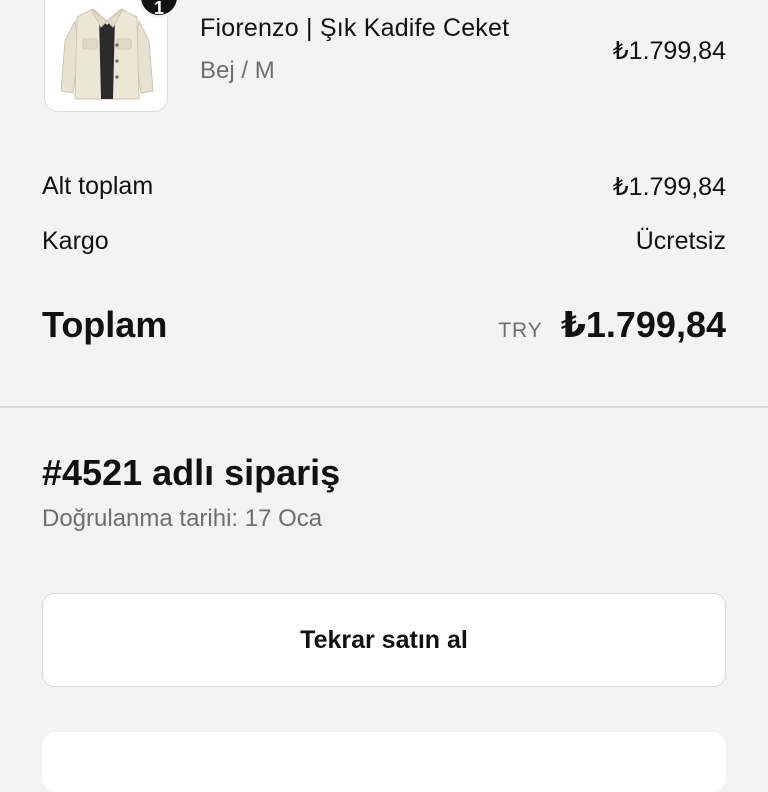 The width and height of the screenshot is (768, 792). I want to click on order-title: #4521 adlı sipariş, so click(191, 472).